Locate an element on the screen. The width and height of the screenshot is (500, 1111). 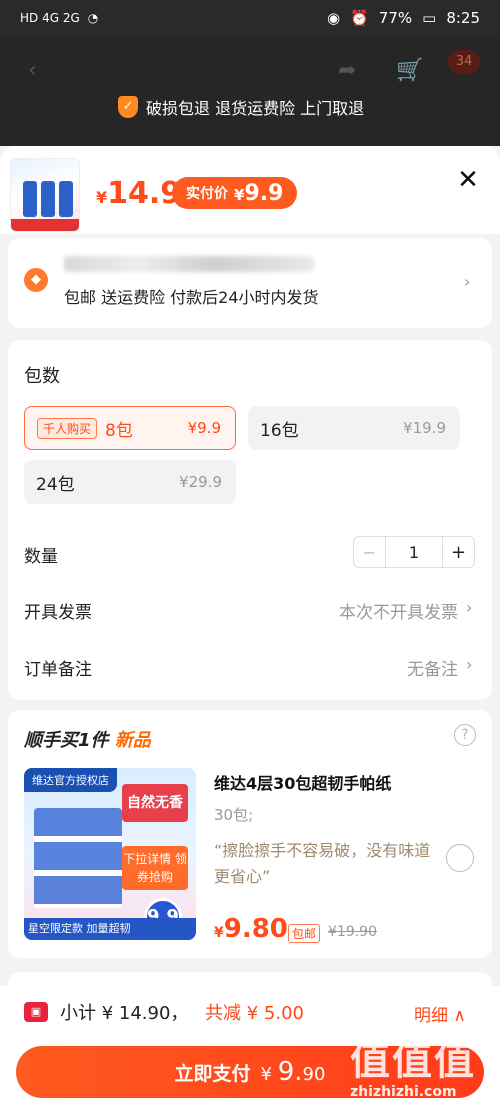
actual-price-pill: 实付价 ¥9.9 is located at coordinates (235, 193).